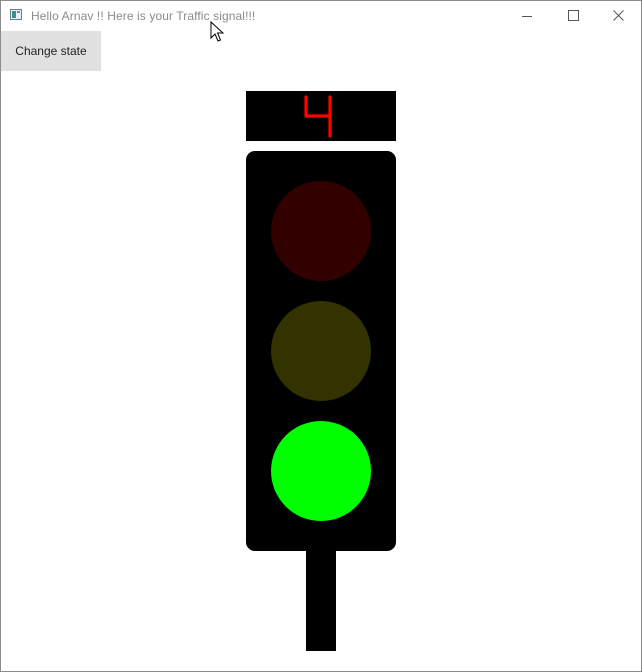 The image size is (642, 672). I want to click on mouse-cursor-icon, so click(217, 34).